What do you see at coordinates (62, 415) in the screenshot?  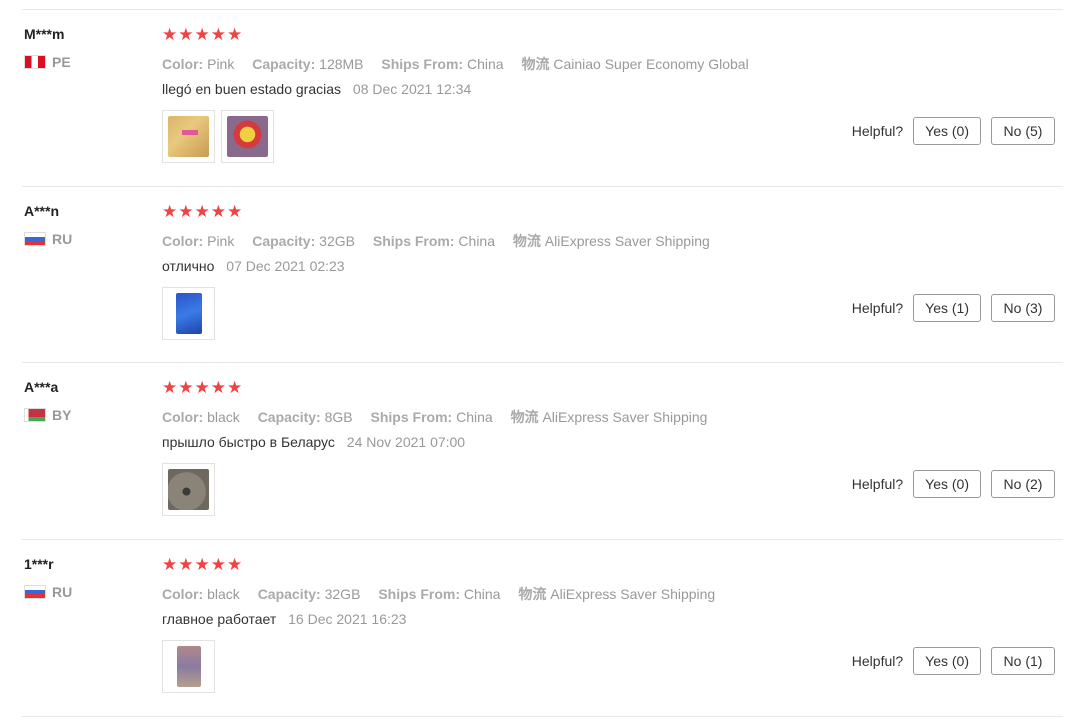 I see `country-code: BY` at bounding box center [62, 415].